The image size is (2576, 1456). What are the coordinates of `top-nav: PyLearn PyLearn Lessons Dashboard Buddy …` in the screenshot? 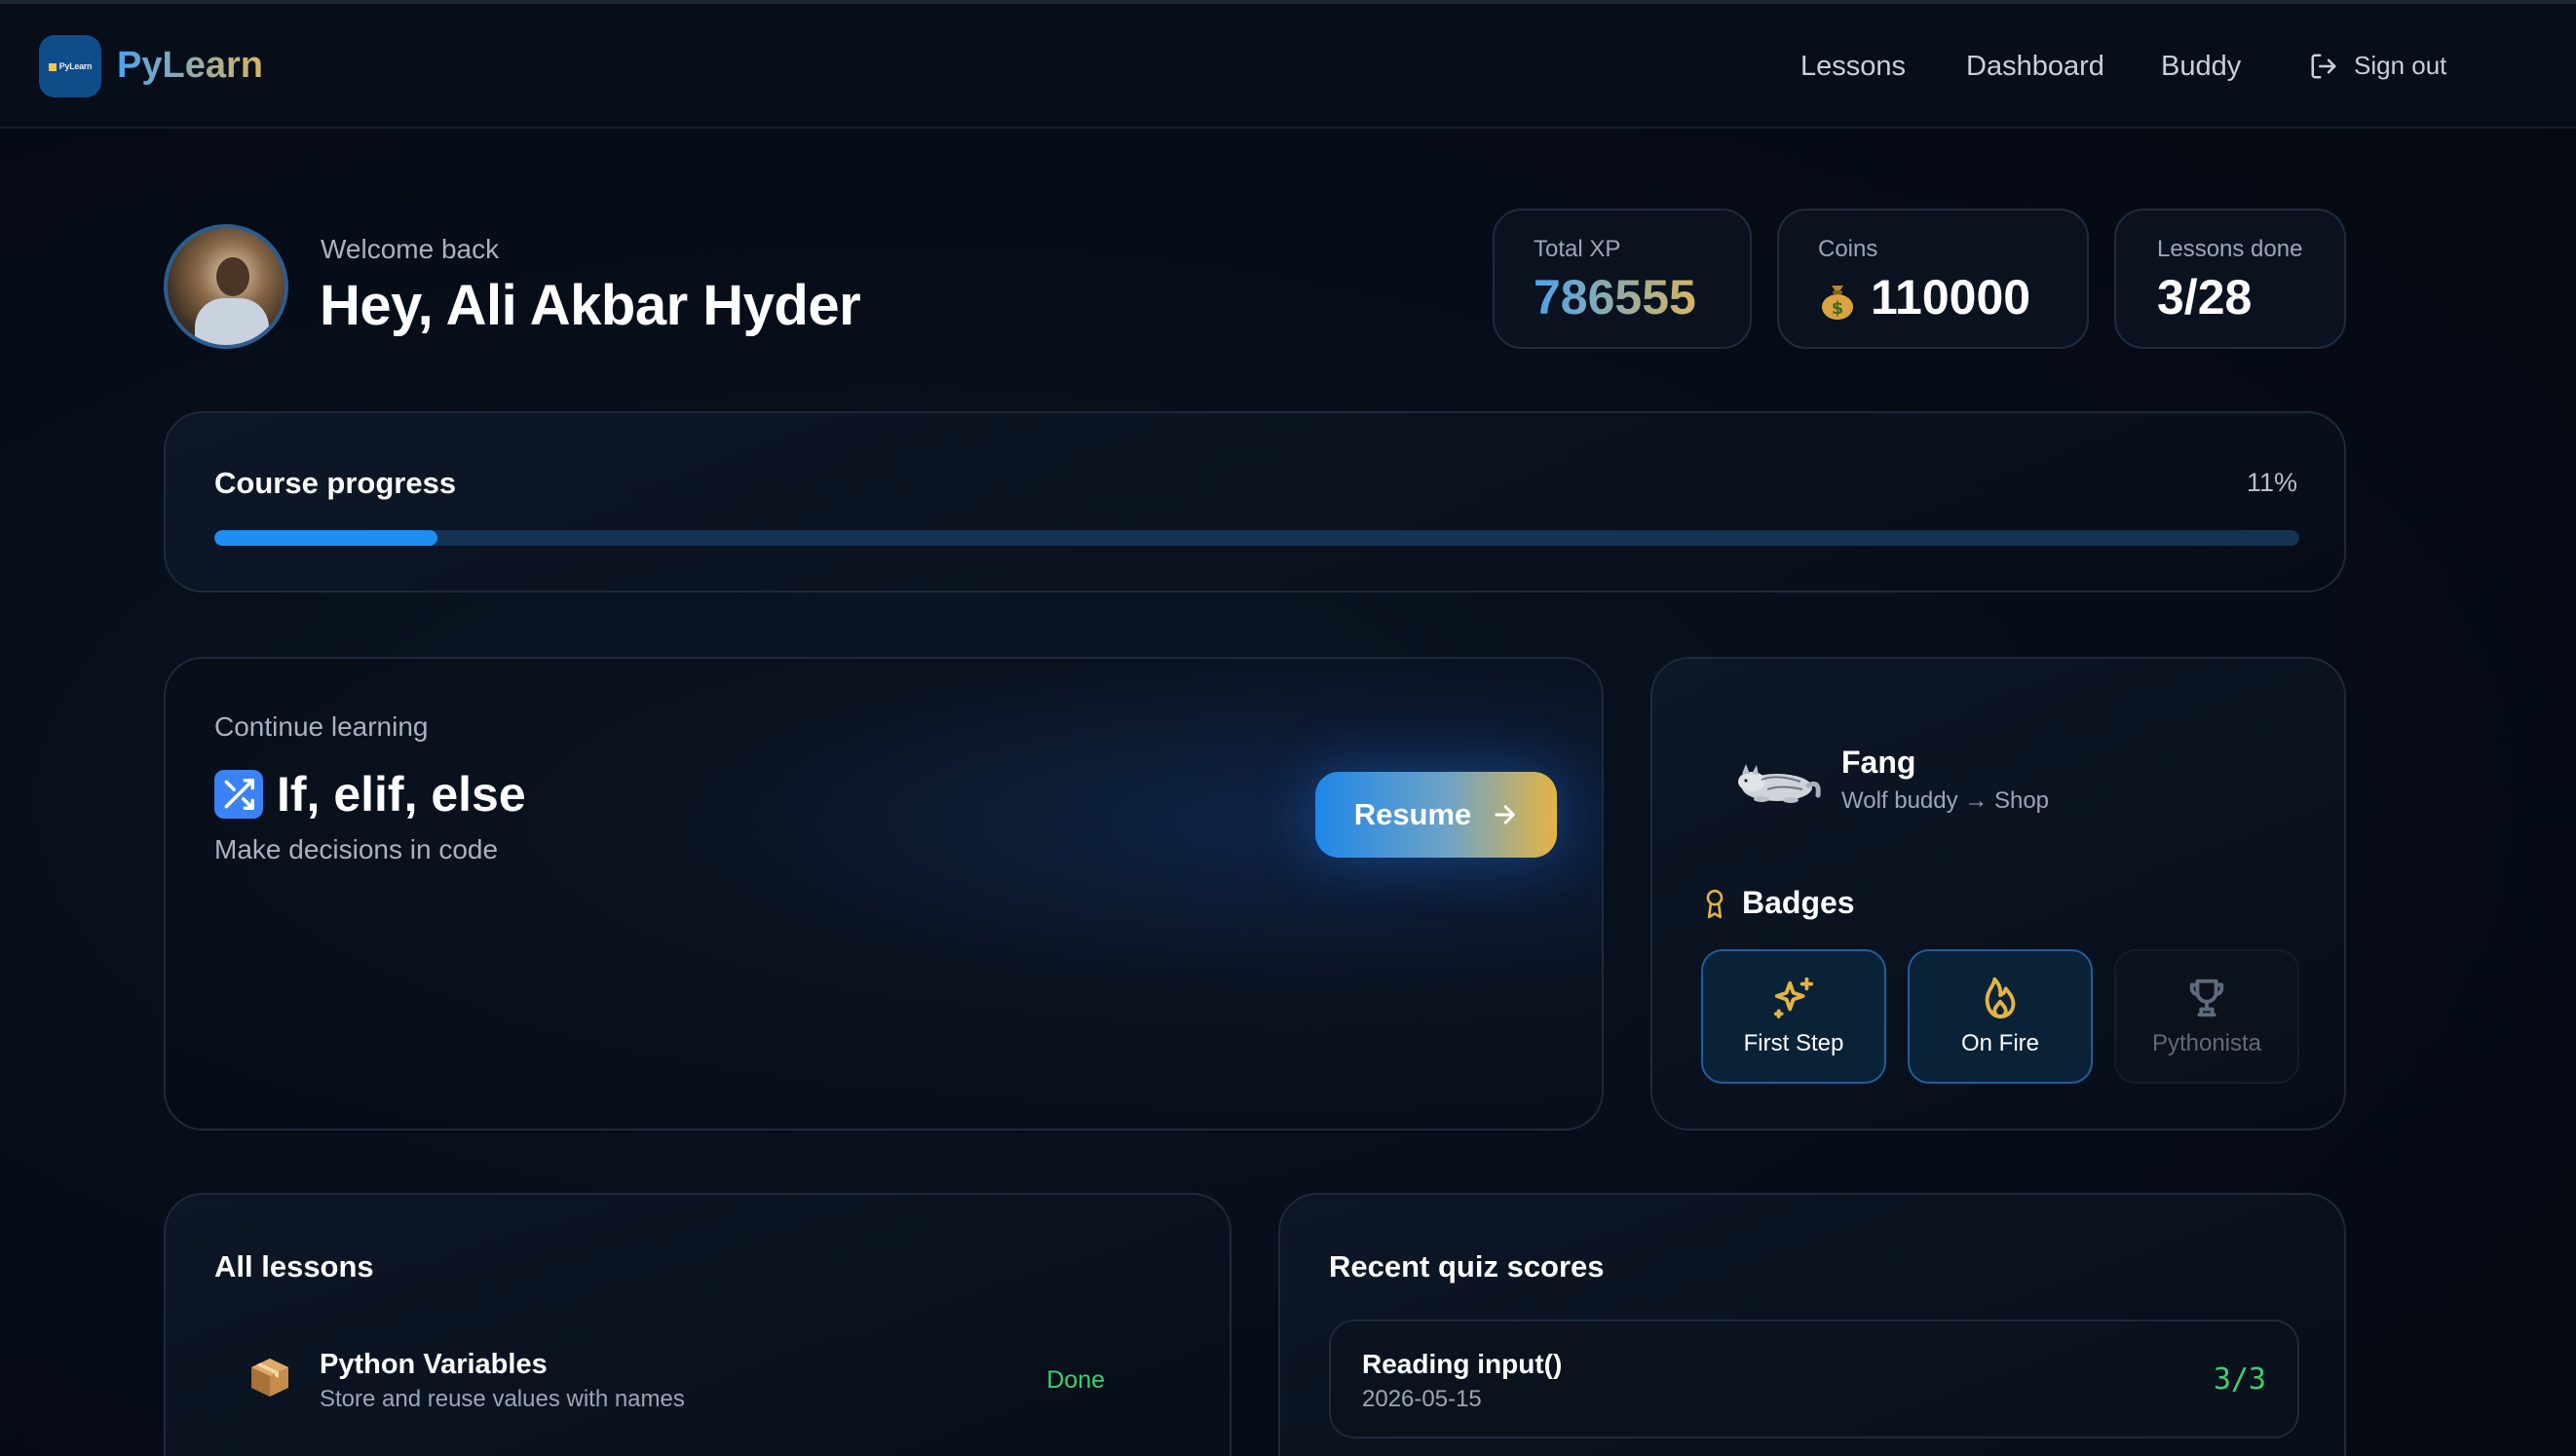 It's located at (1288, 66).